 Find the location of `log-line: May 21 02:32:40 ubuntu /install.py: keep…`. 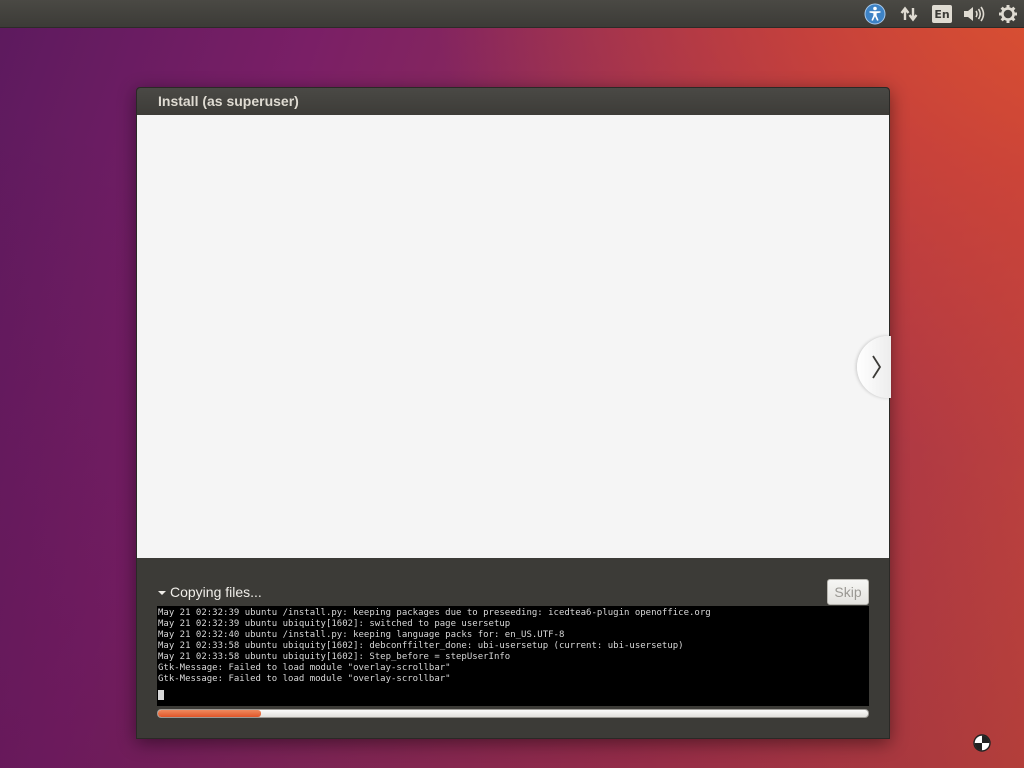

log-line: May 21 02:32:40 ubuntu /install.py: keep… is located at coordinates (361, 635).